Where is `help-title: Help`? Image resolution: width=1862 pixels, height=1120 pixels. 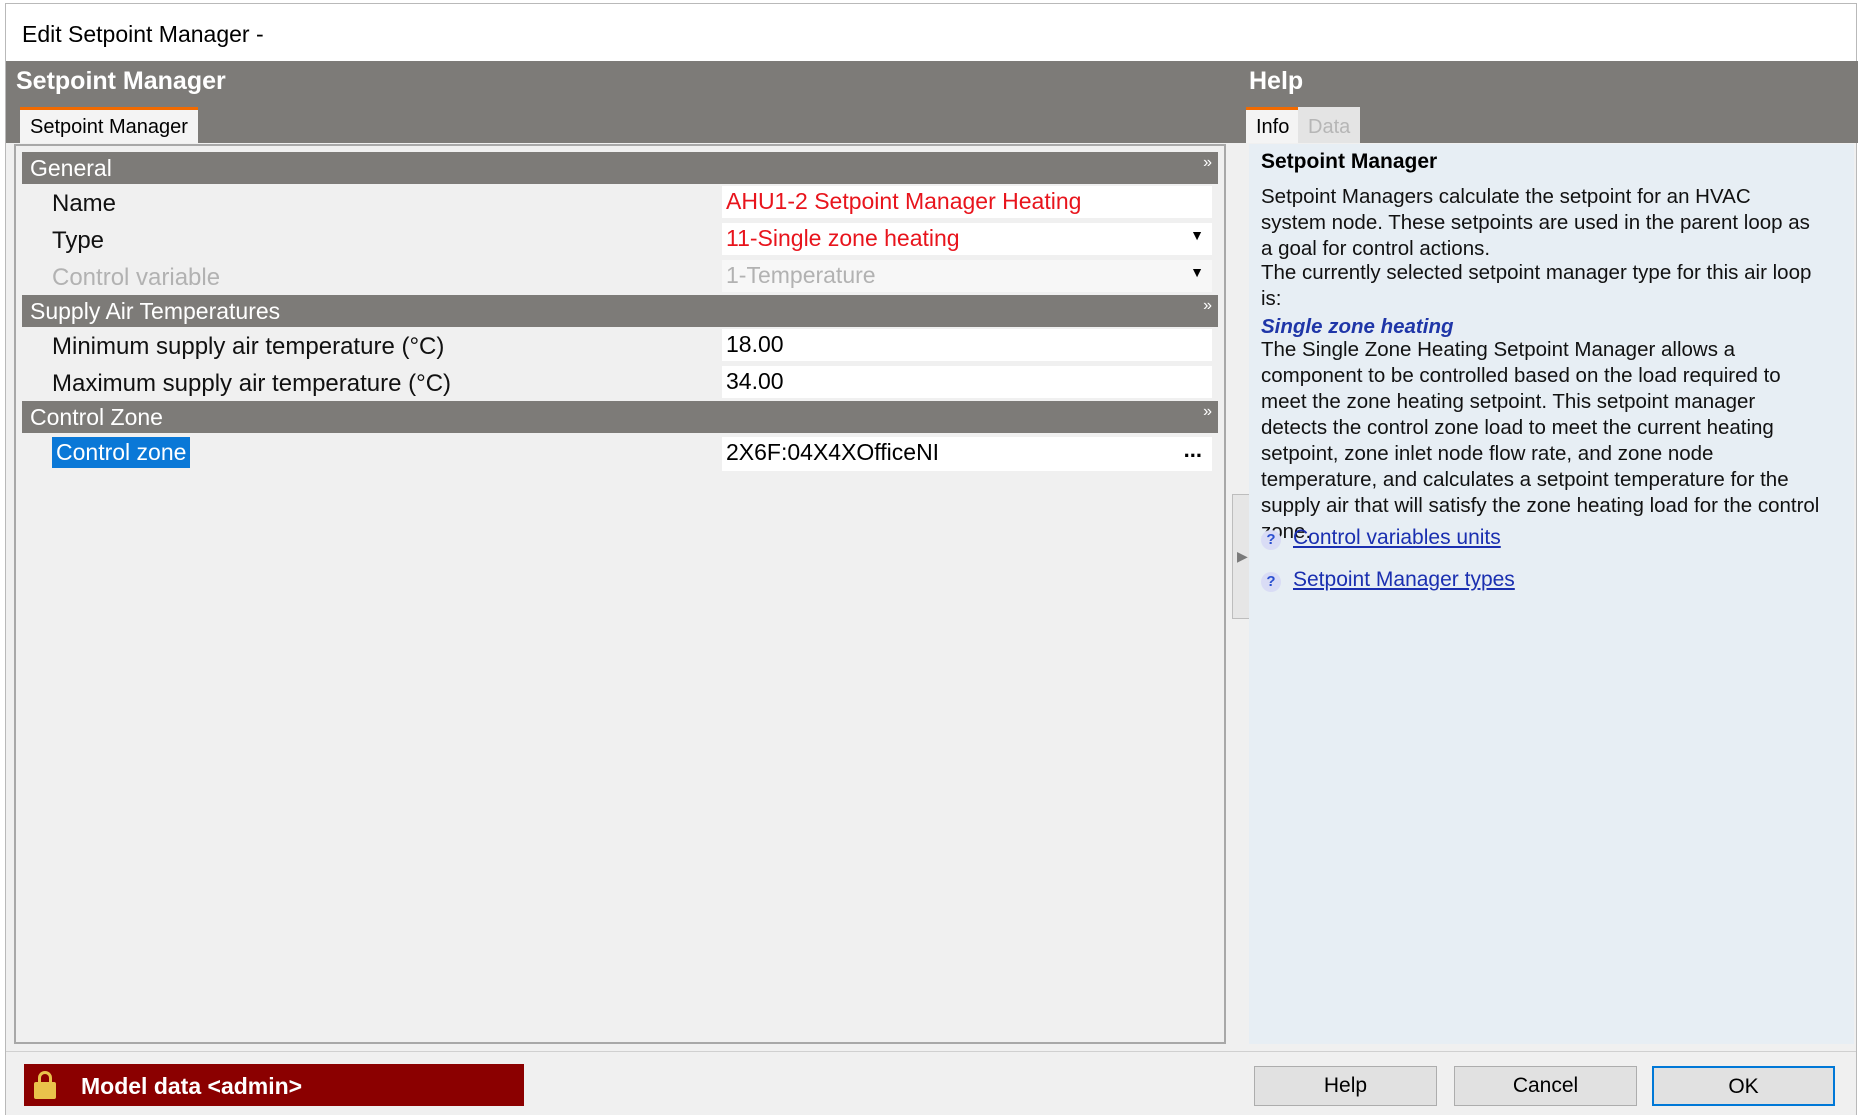
help-title: Help is located at coordinates (1276, 81).